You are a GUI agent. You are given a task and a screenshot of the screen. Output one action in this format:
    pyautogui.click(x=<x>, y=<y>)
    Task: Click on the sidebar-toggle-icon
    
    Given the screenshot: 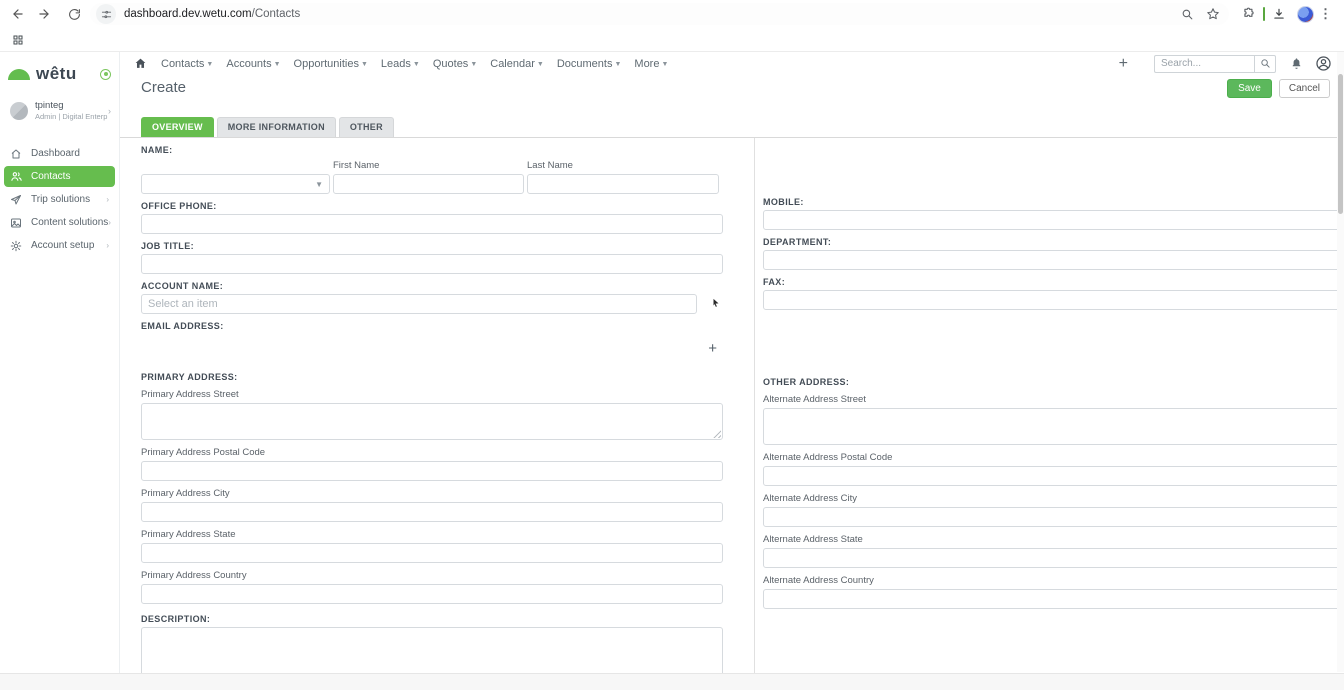 What is the action you would take?
    pyautogui.click(x=105, y=74)
    